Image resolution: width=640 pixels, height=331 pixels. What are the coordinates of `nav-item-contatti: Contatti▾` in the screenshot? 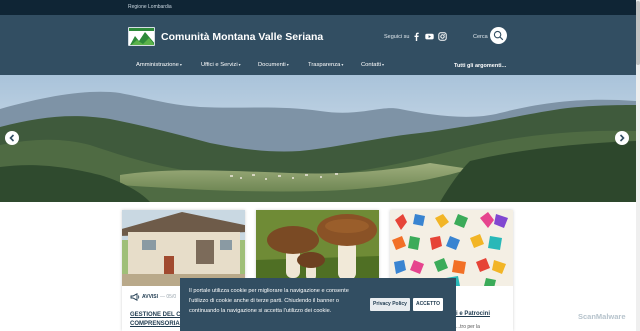 It's located at (372, 65).